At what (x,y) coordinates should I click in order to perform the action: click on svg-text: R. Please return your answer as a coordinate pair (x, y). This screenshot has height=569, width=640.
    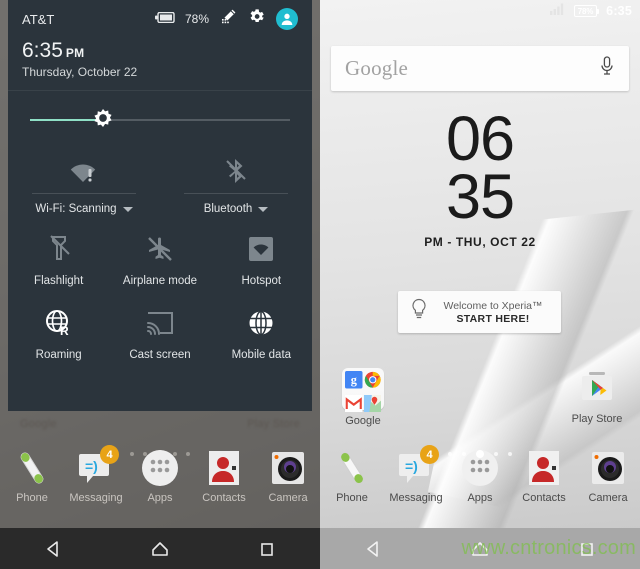
    Looking at the image, I should click on (64, 330).